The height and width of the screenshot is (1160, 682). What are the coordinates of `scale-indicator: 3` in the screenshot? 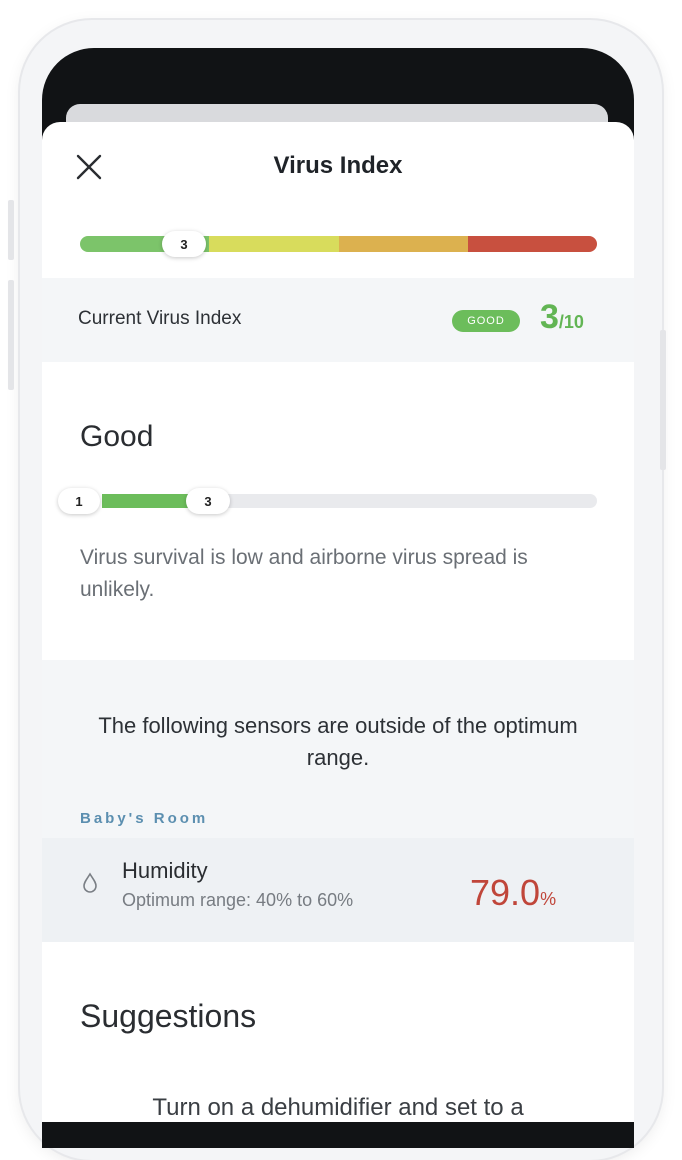 It's located at (184, 244).